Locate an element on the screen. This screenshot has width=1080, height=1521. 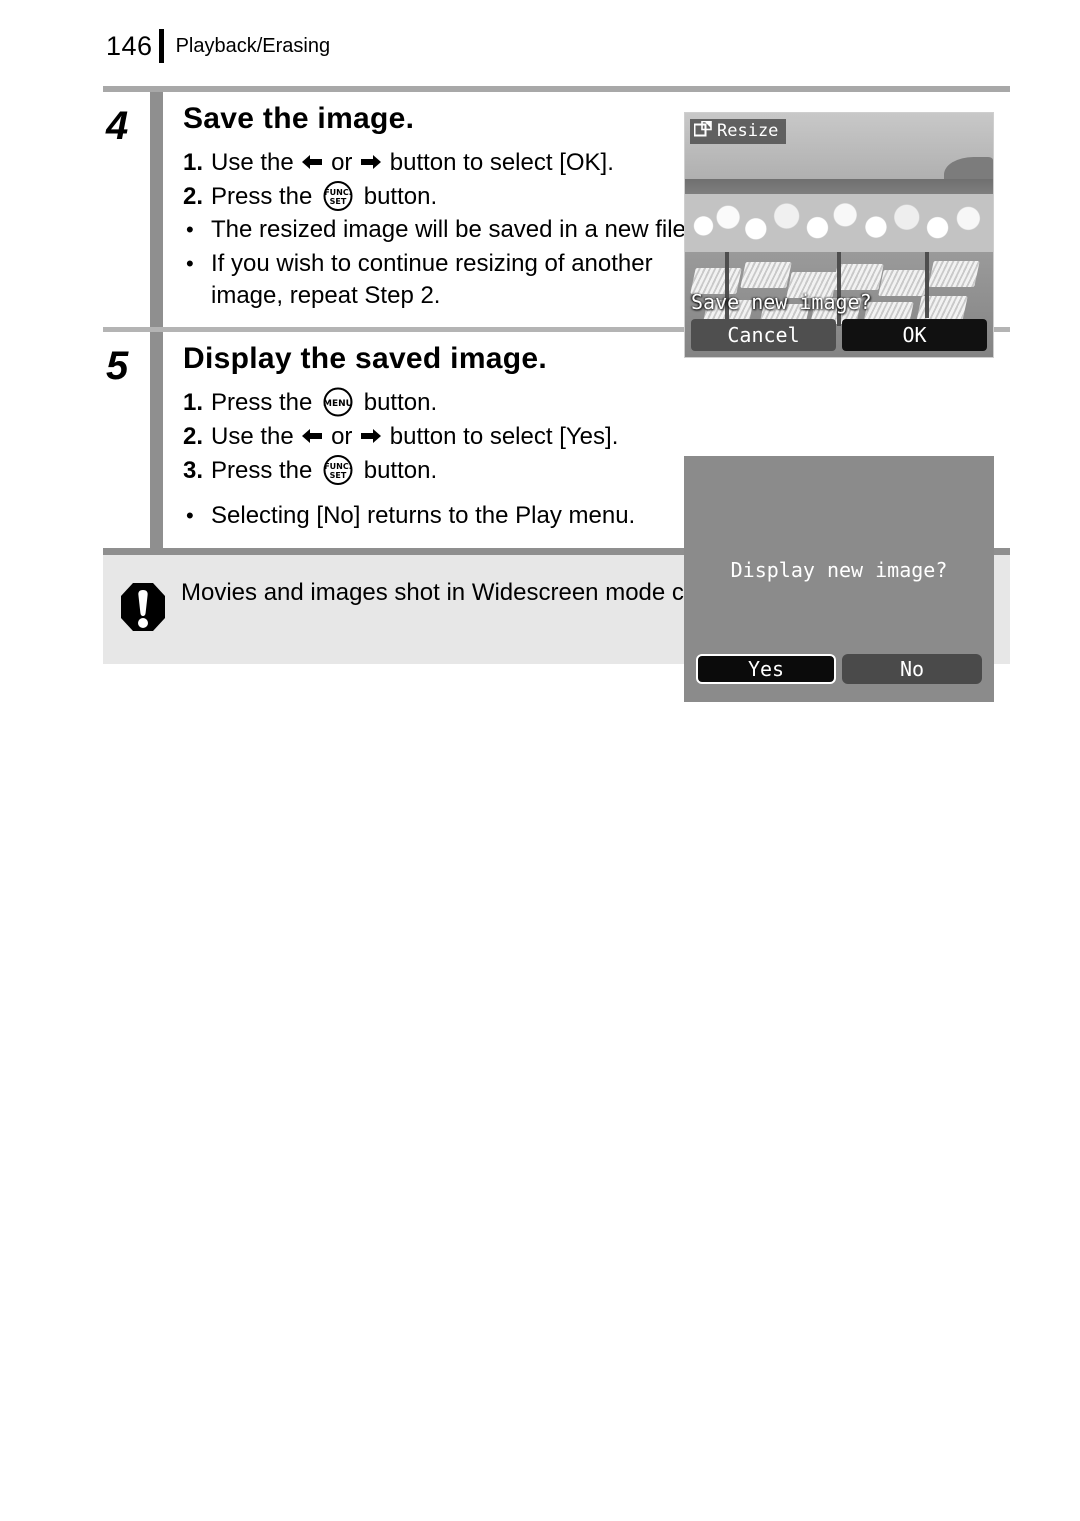
instruction-item: 1. Press the MENU button. is located at coordinates (596, 403).